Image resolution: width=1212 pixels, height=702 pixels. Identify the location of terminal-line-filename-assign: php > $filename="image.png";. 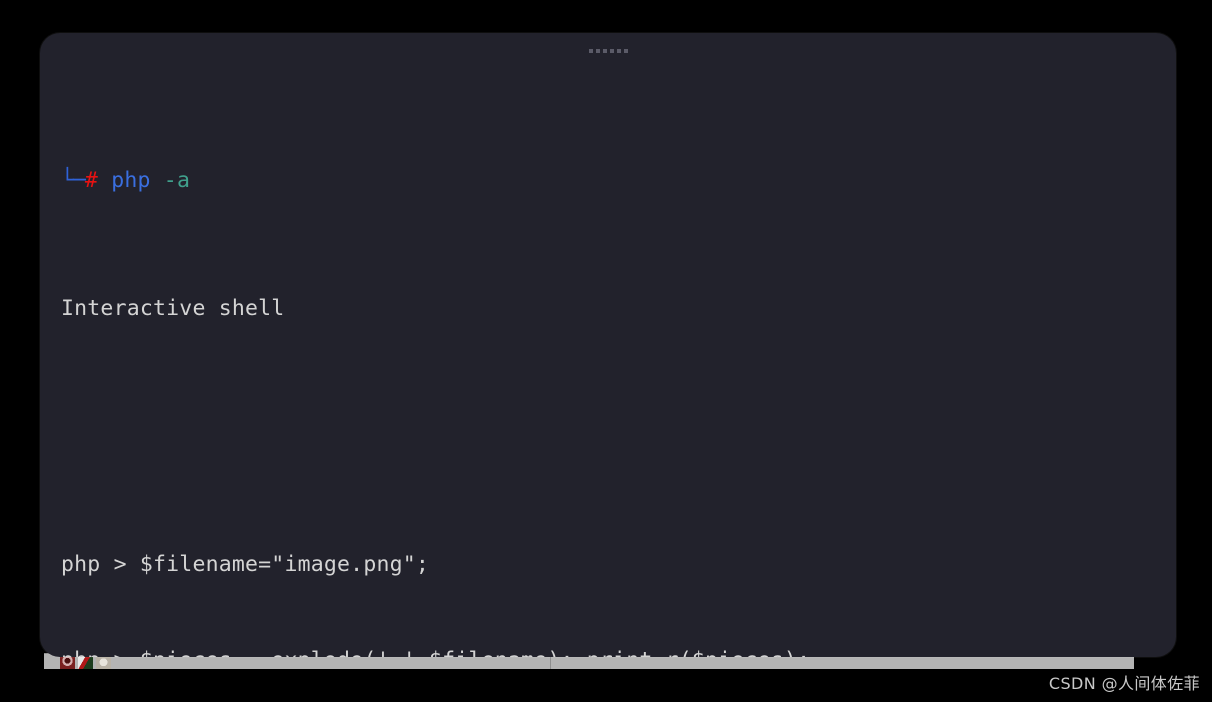
(245, 564).